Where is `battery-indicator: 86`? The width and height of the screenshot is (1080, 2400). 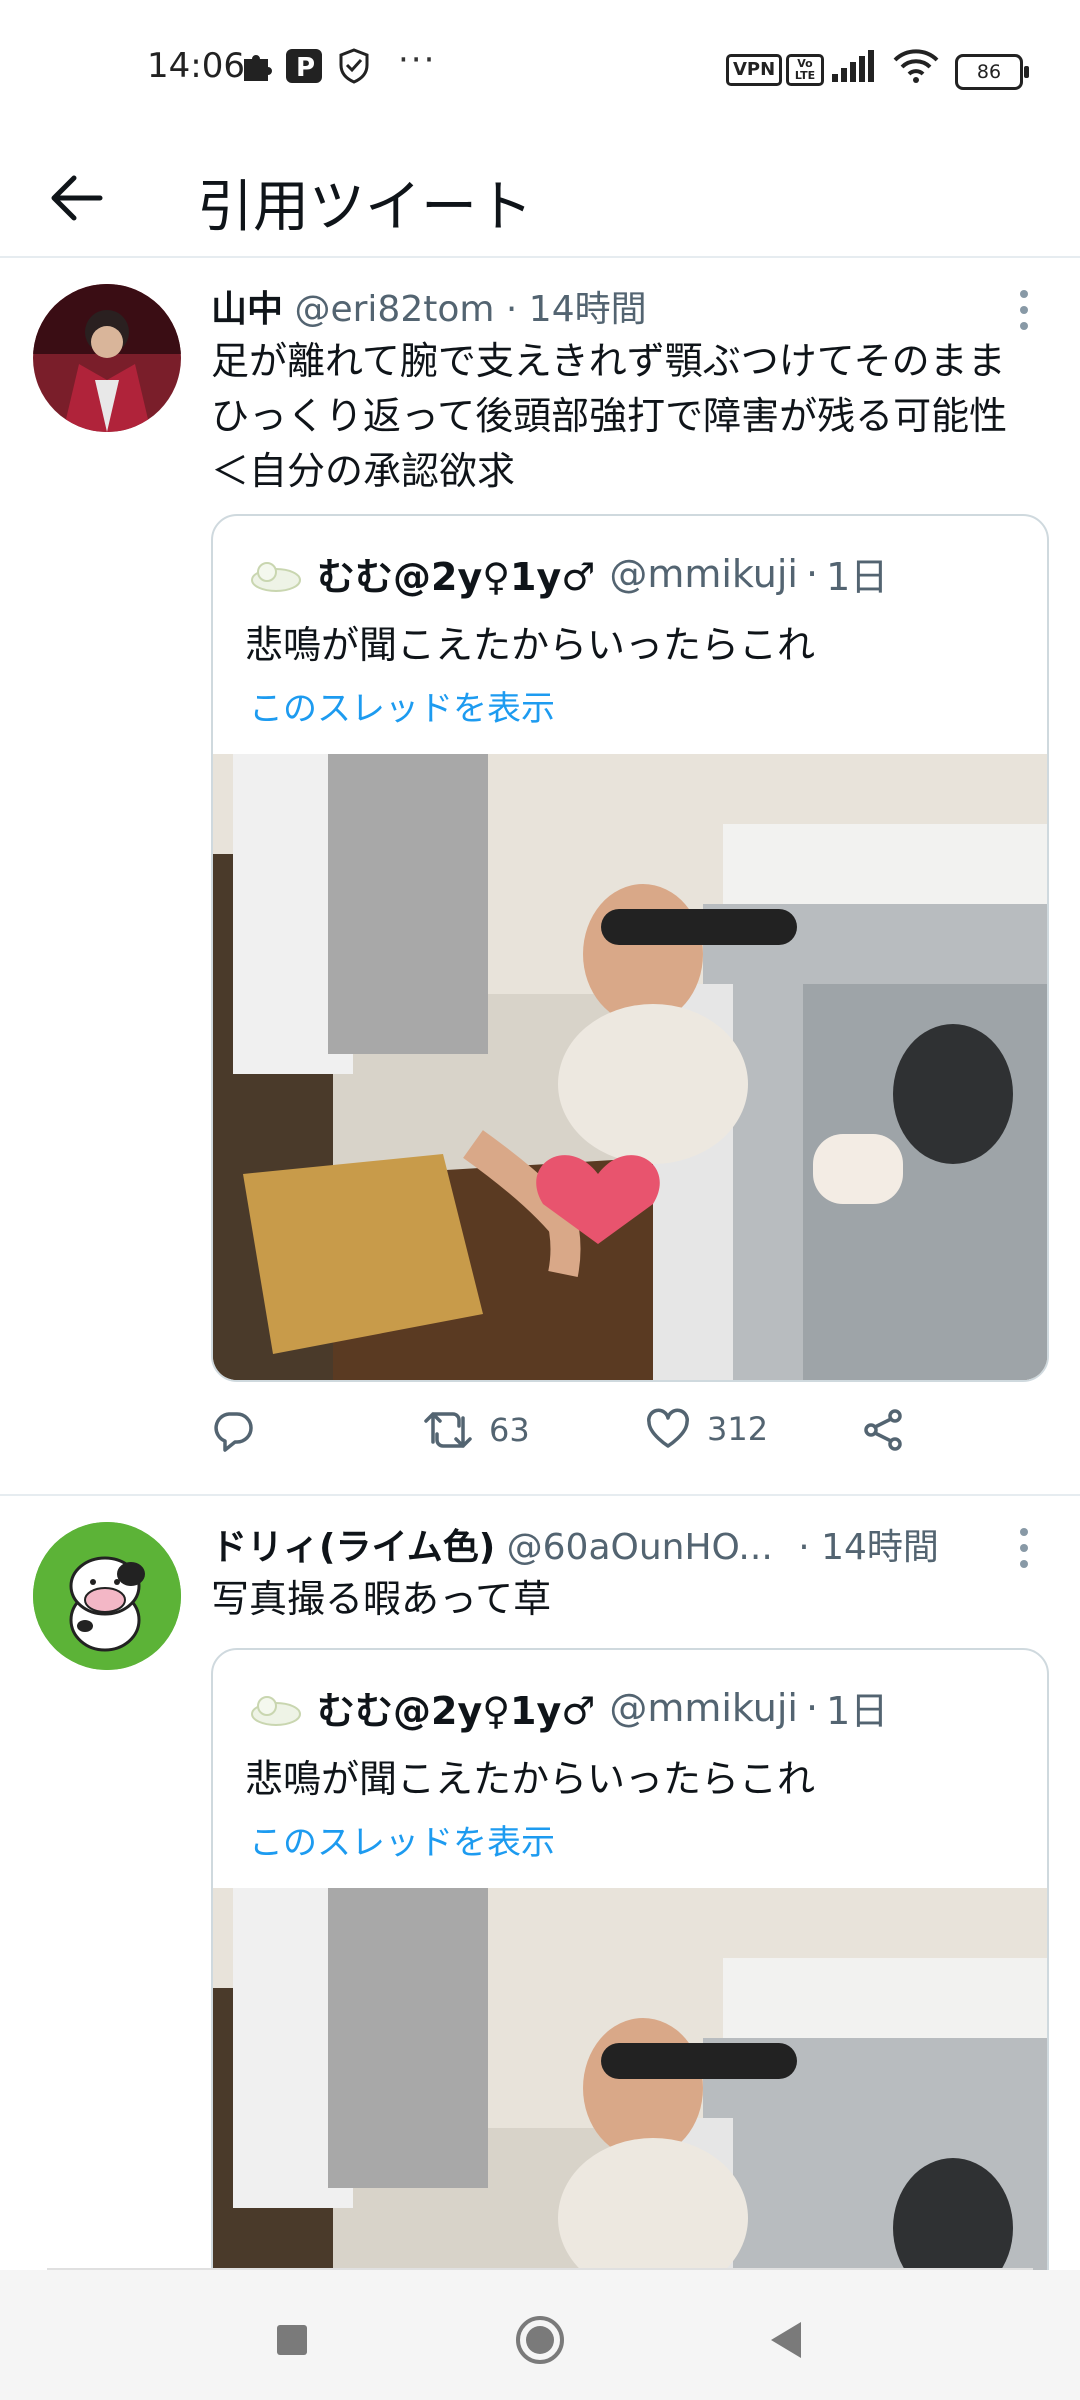
battery-indicator: 86 is located at coordinates (992, 72).